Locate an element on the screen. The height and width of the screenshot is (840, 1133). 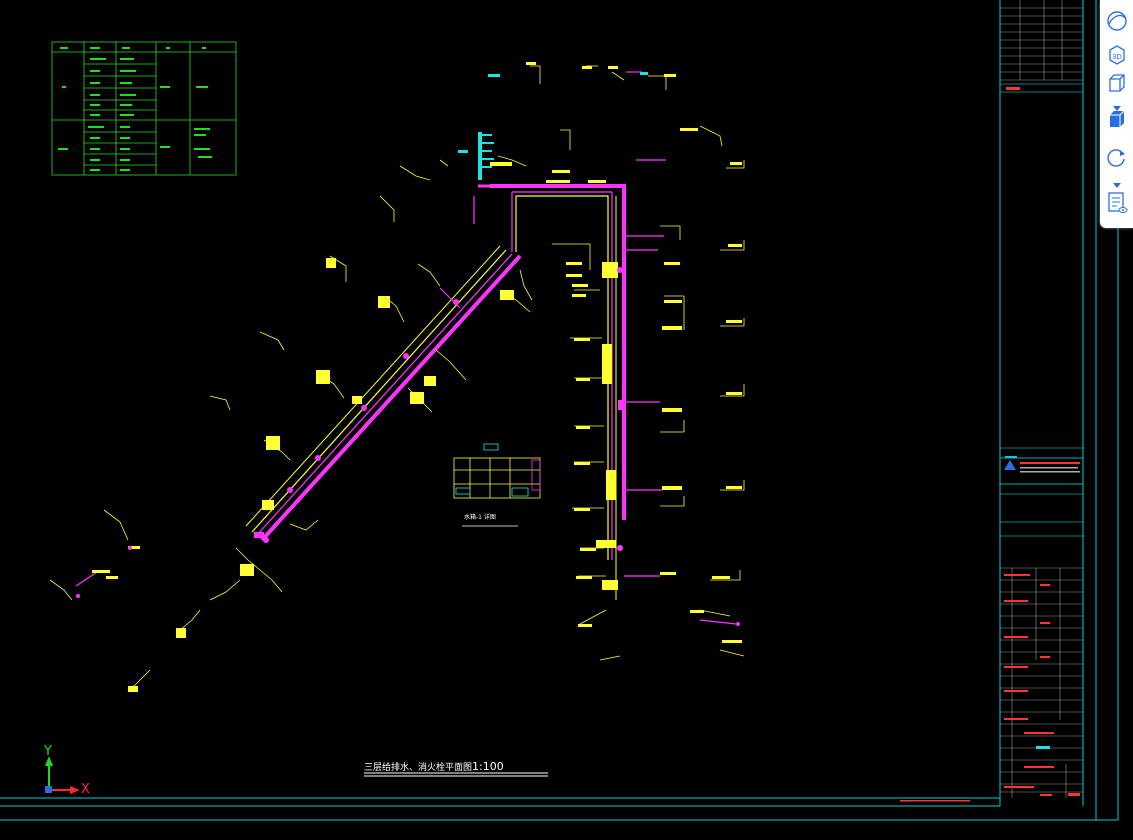
detail-label: 水箱-1 详图 is located at coordinates (480, 517).